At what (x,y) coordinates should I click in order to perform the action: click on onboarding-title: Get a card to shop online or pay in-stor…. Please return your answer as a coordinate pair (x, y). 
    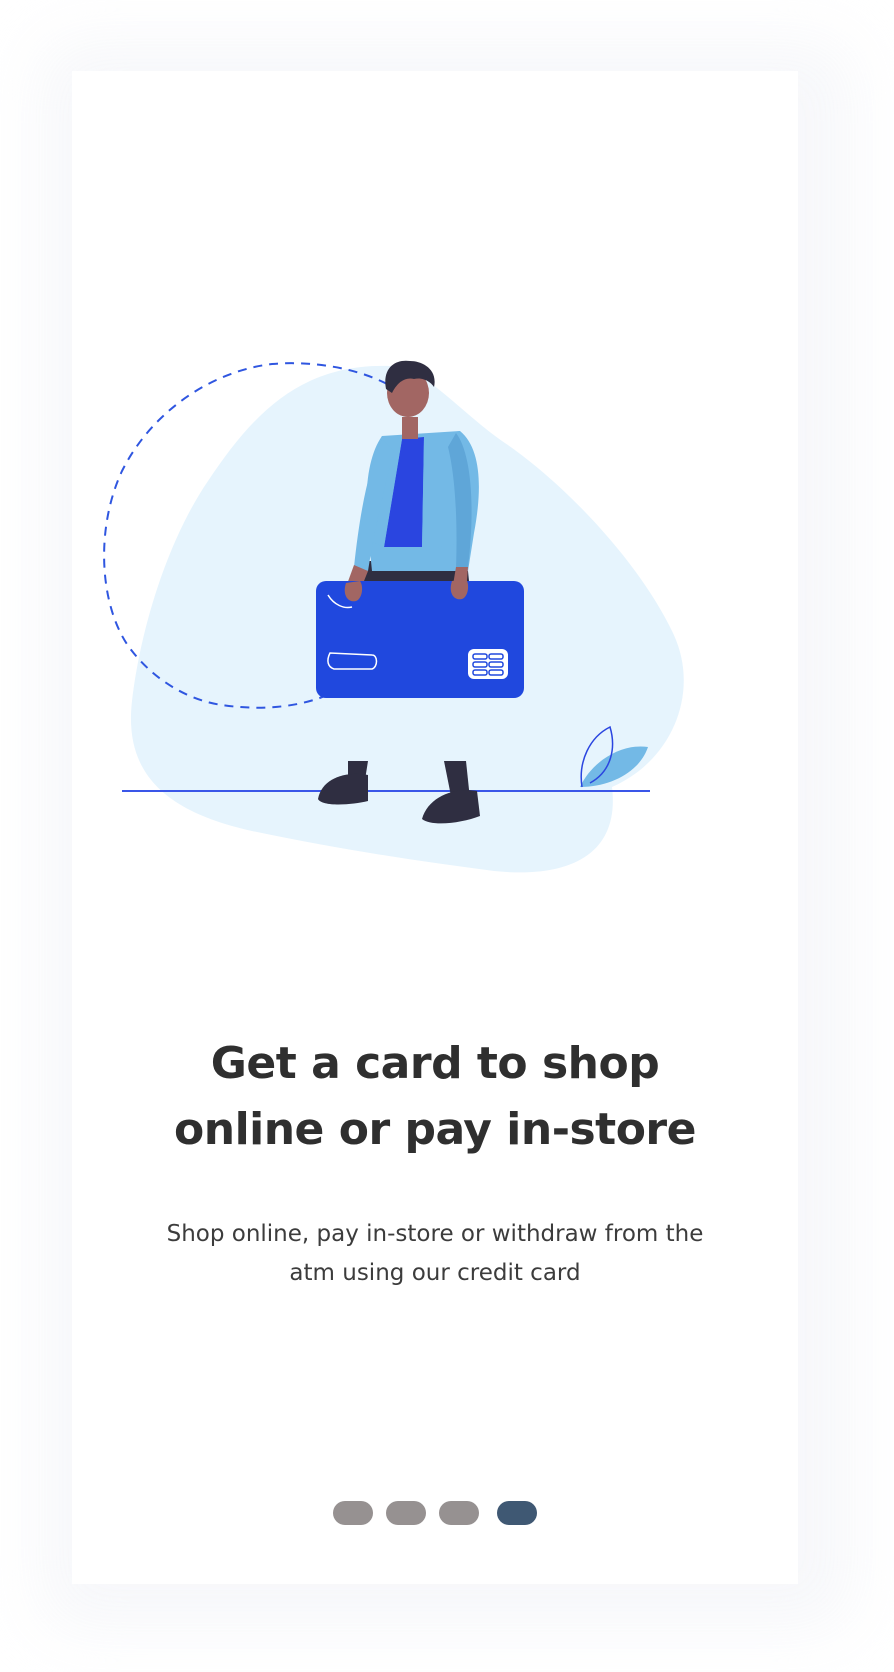
    Looking at the image, I should click on (435, 1097).